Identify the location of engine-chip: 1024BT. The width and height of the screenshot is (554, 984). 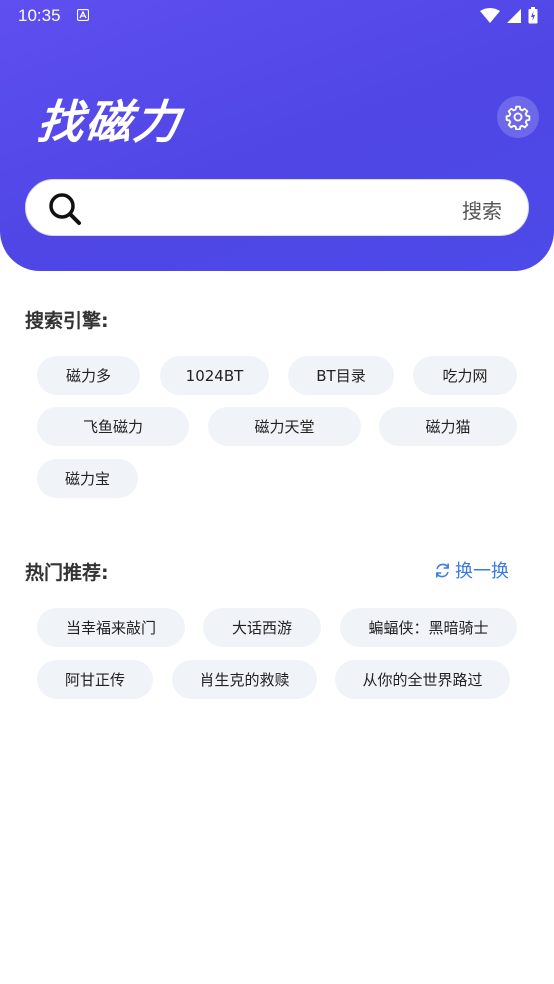
(214, 375).